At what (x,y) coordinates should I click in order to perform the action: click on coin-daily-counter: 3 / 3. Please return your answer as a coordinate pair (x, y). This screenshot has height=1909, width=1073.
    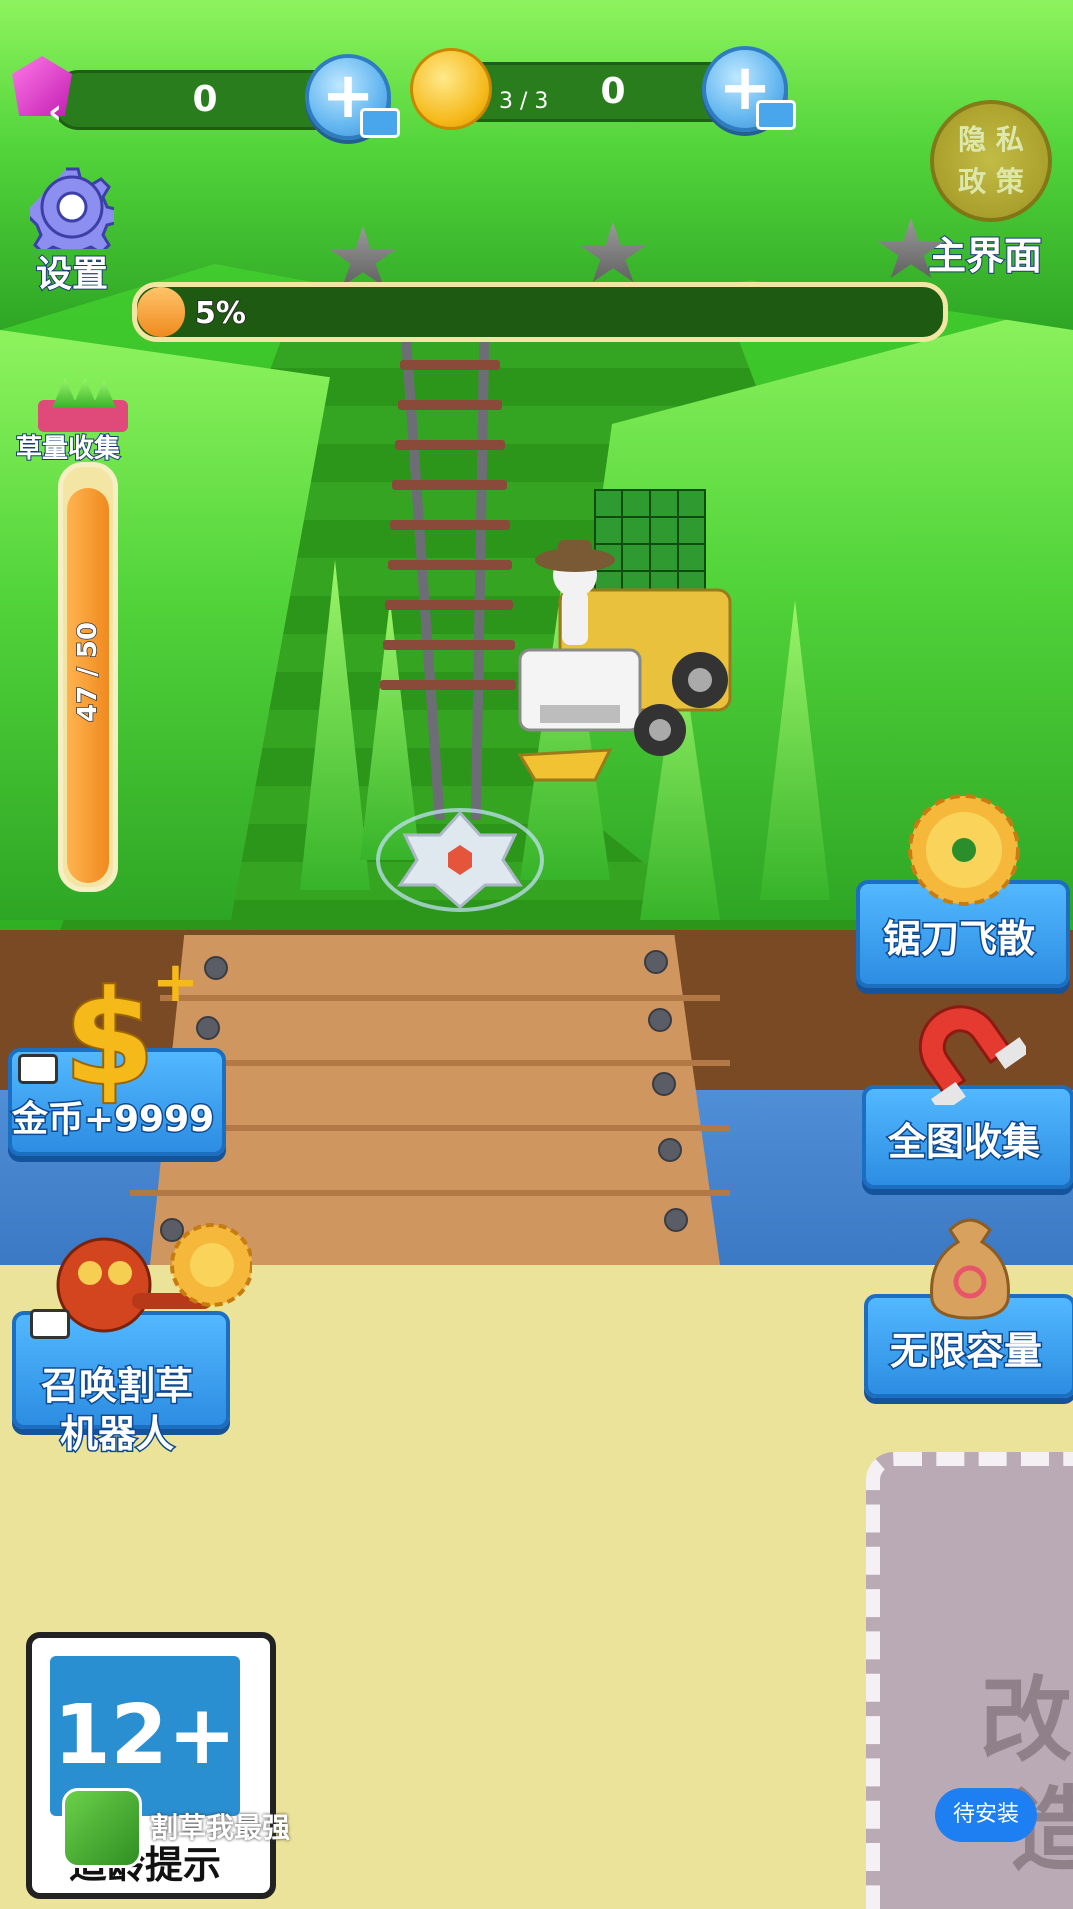
    Looking at the image, I should click on (524, 101).